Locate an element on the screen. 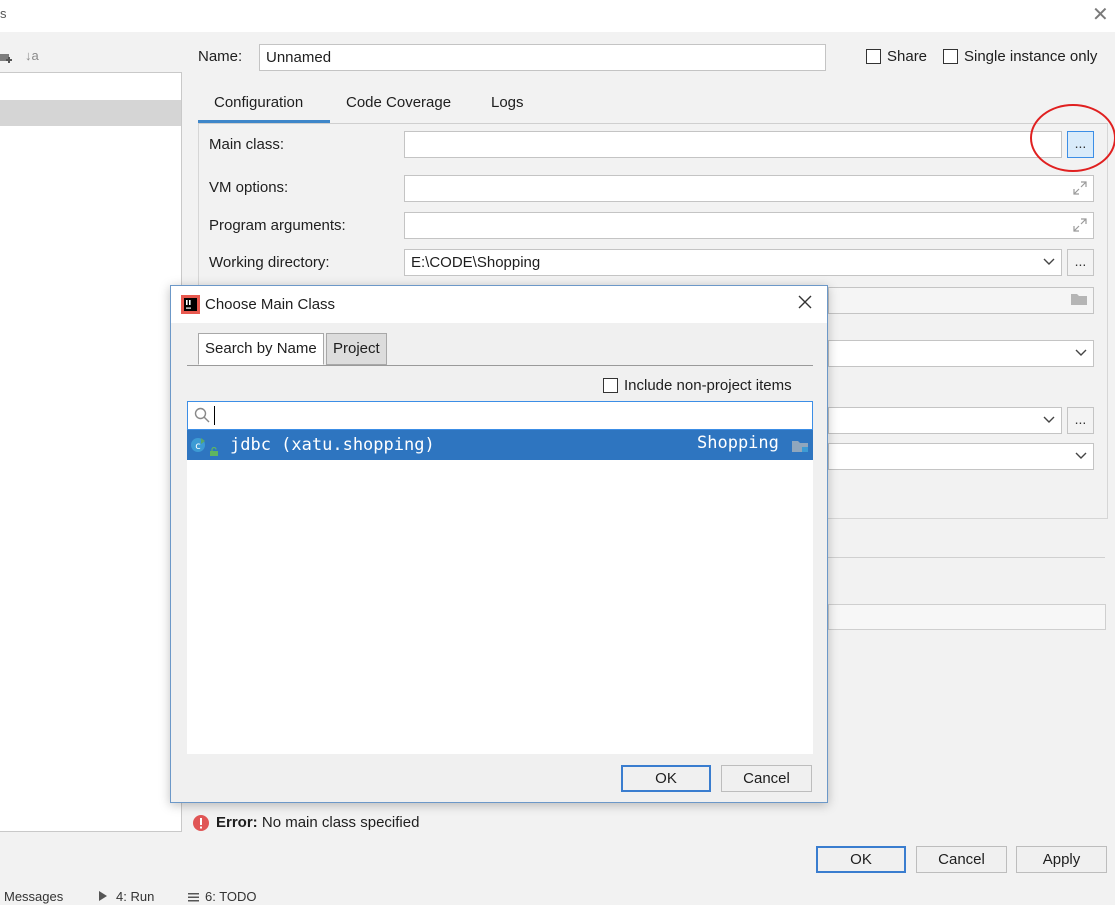 The width and height of the screenshot is (1115, 905). working-dir-value: E:\CODE\Shopping is located at coordinates (476, 262).